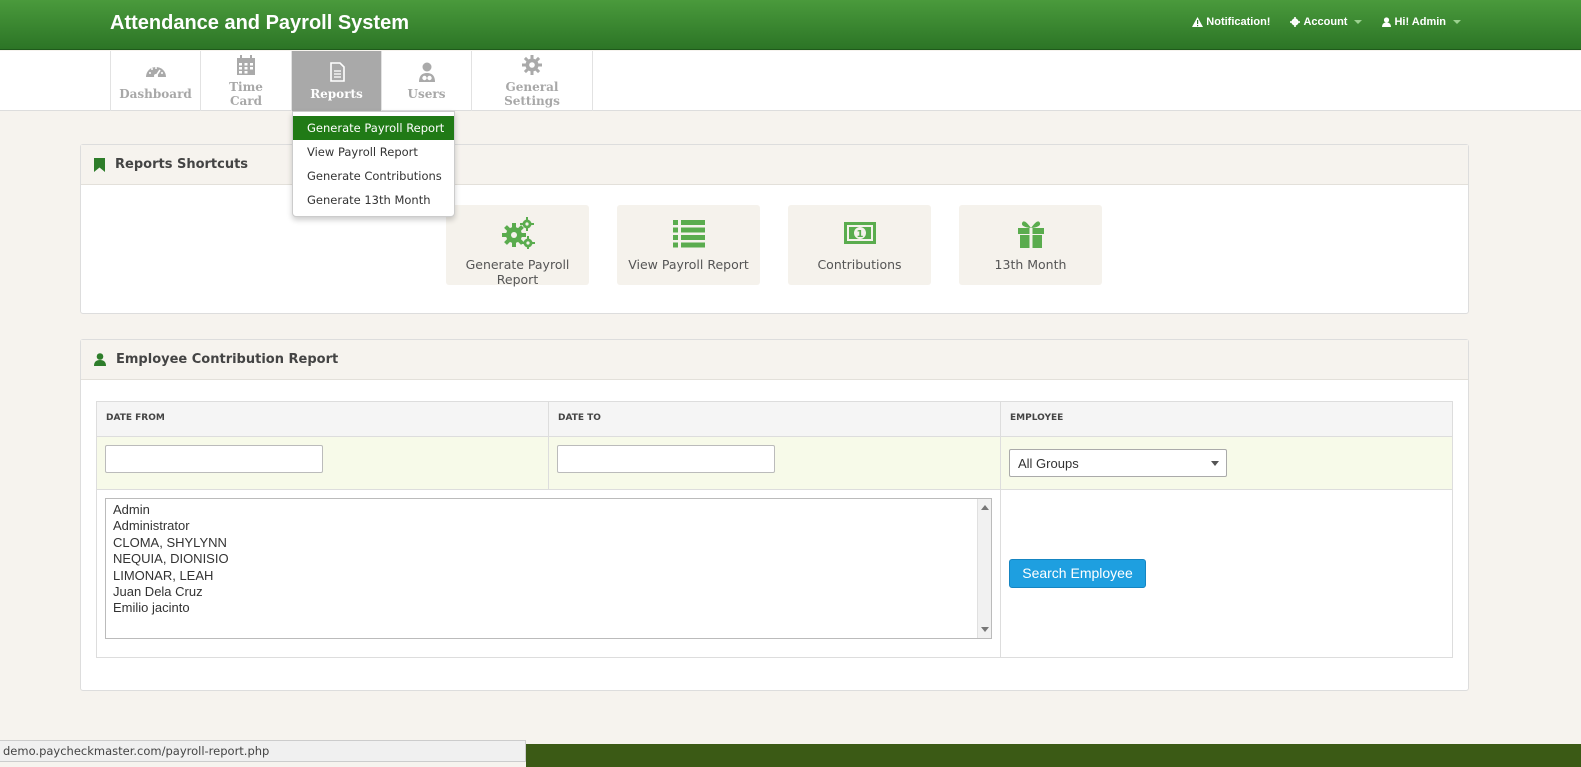 This screenshot has width=1581, height=767. Describe the element at coordinates (323, 419) in the screenshot. I see `column-header-date-from: DATE FROM` at that location.